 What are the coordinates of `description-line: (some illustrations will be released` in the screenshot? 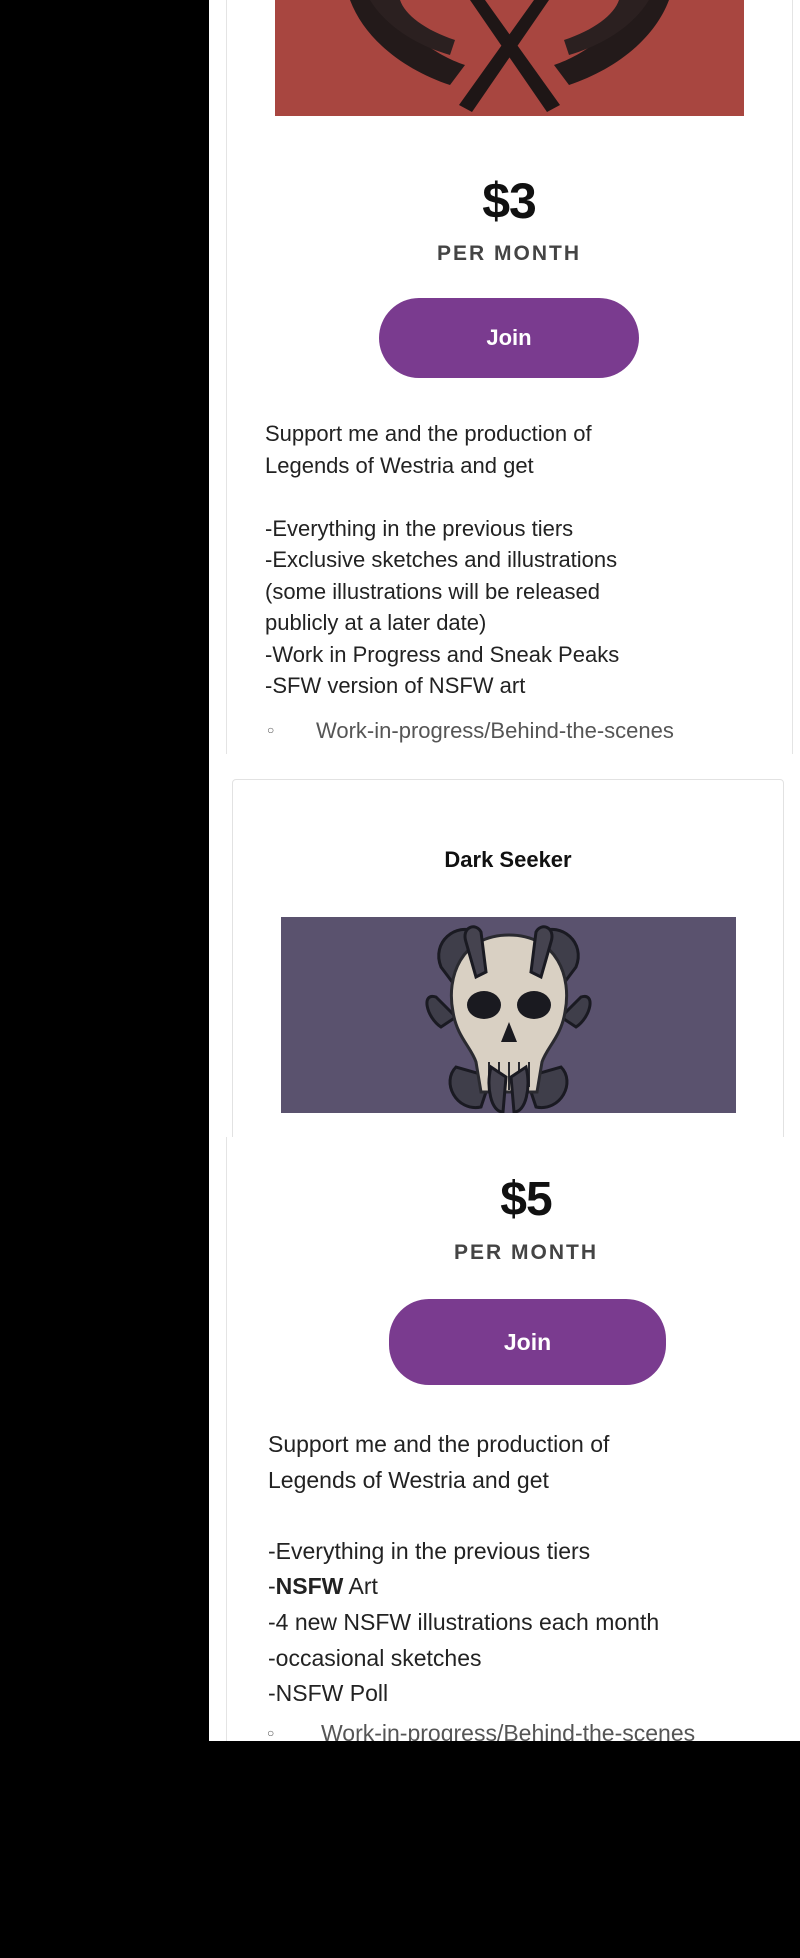 It's located at (433, 591).